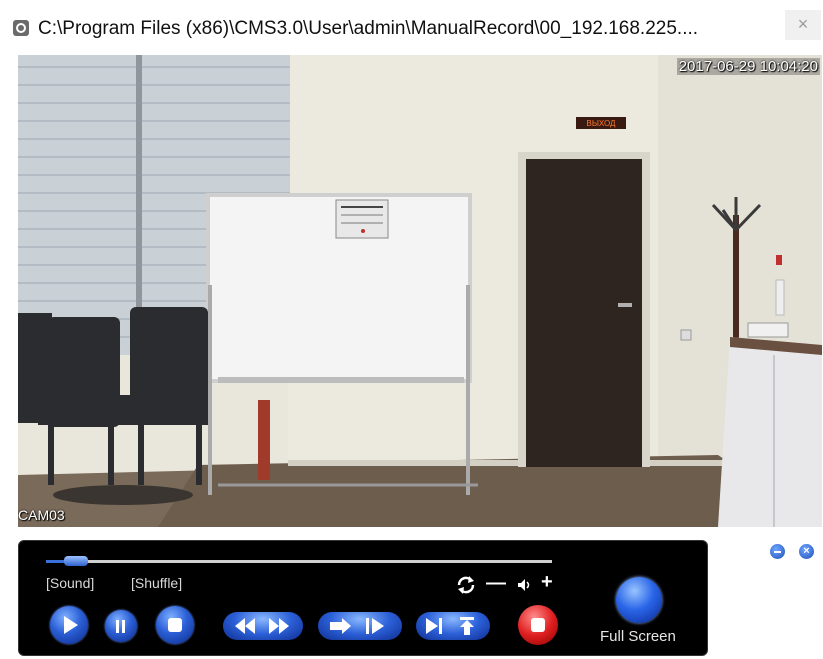  I want to click on refresh-icon, so click(466, 585).